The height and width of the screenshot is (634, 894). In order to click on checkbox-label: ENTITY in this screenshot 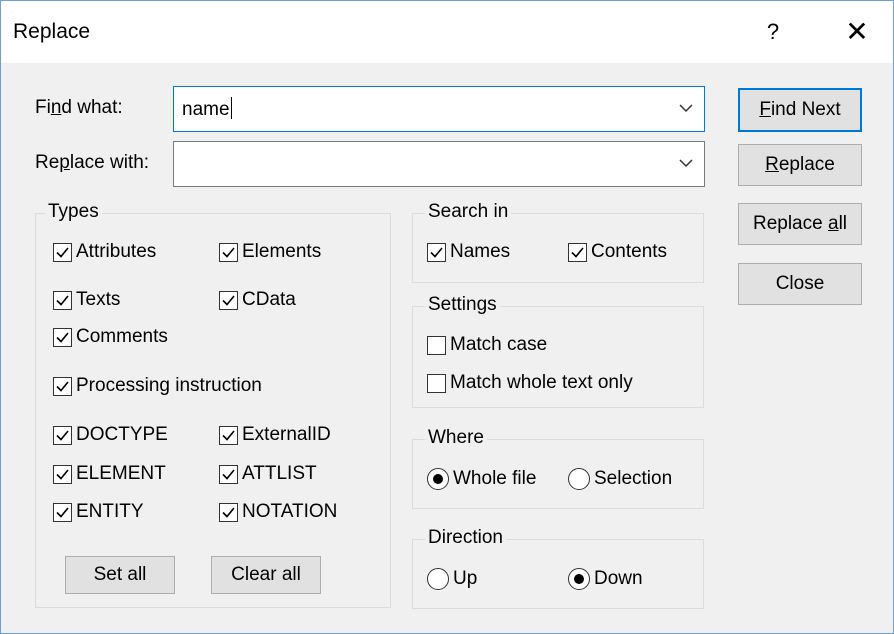, I will do `click(110, 511)`.